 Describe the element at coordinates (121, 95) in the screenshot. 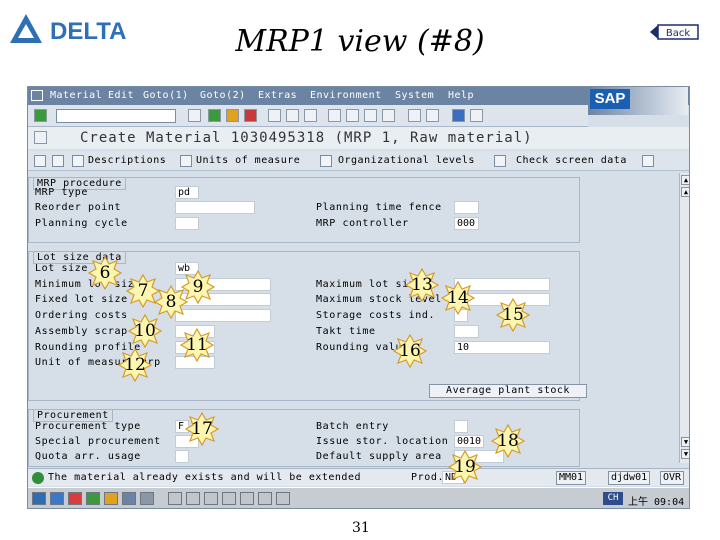

I see `menu-edit: Edit` at that location.